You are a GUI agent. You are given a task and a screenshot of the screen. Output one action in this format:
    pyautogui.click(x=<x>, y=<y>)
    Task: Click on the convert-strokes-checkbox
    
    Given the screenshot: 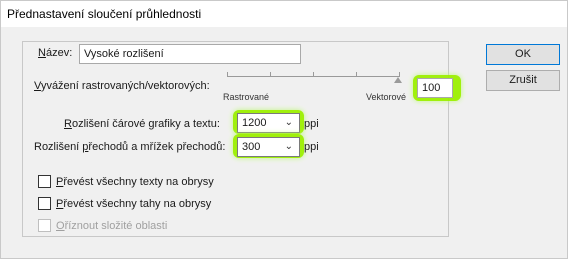 What is the action you would take?
    pyautogui.click(x=44, y=203)
    